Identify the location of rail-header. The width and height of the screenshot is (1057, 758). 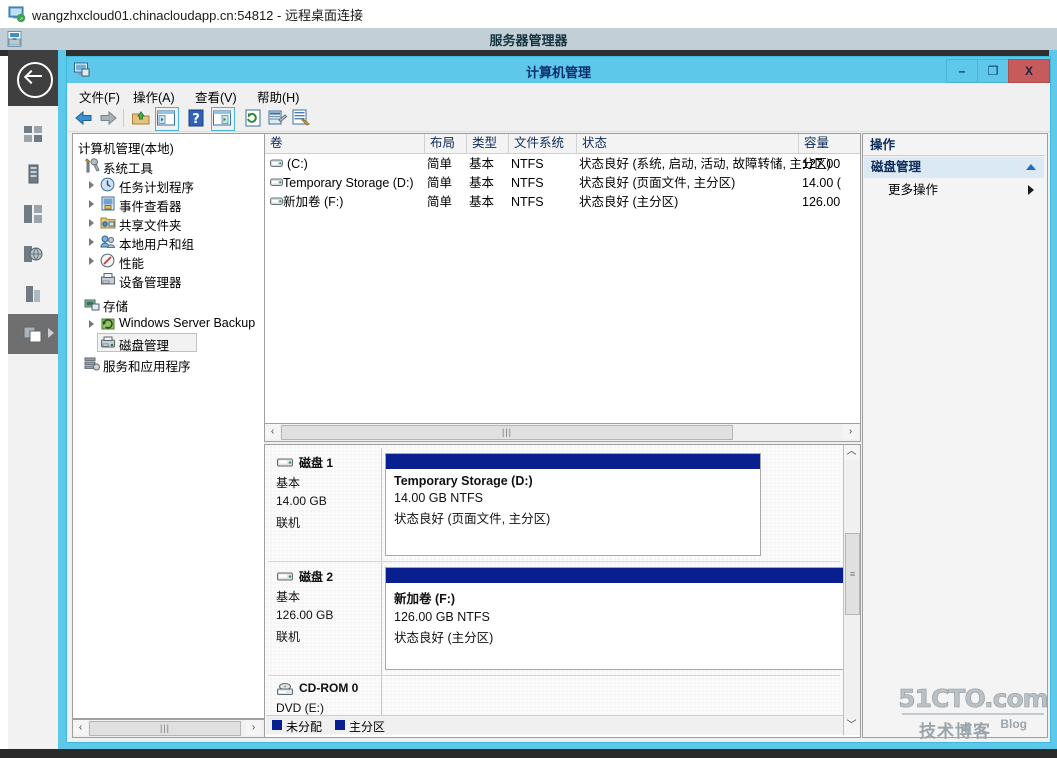
(33, 78).